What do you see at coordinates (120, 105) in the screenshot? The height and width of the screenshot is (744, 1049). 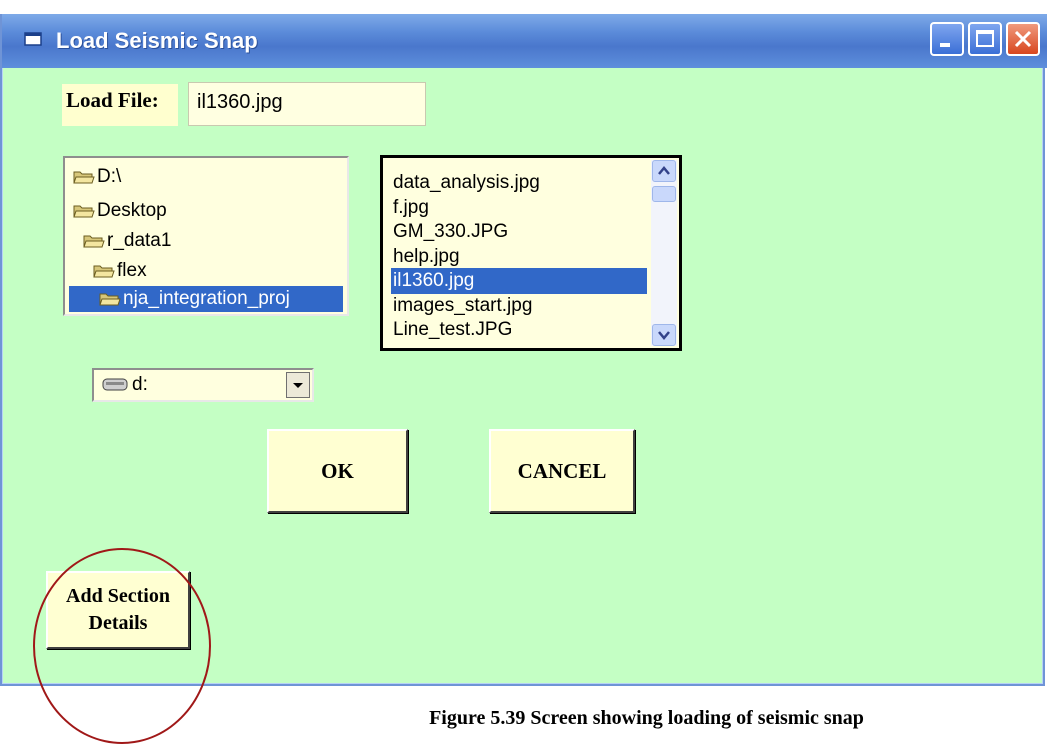 I see `load-file-label: Load File:` at bounding box center [120, 105].